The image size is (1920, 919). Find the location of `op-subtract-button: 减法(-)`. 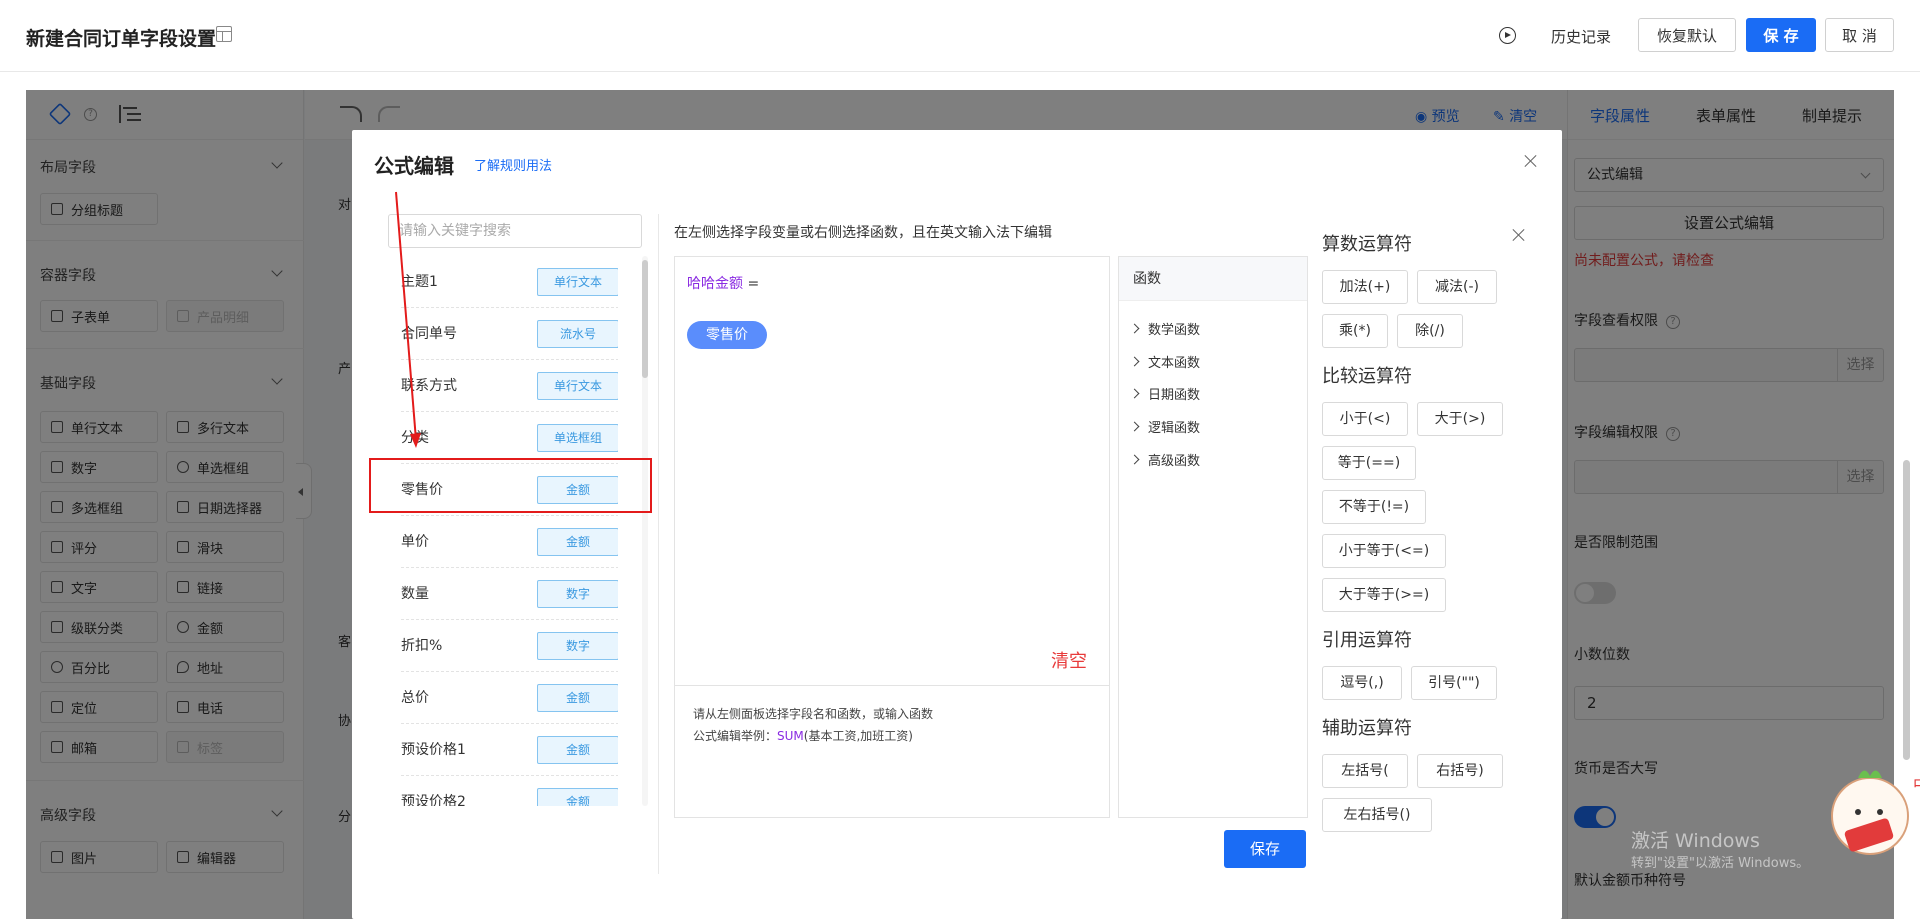

op-subtract-button: 减法(-) is located at coordinates (1457, 287).